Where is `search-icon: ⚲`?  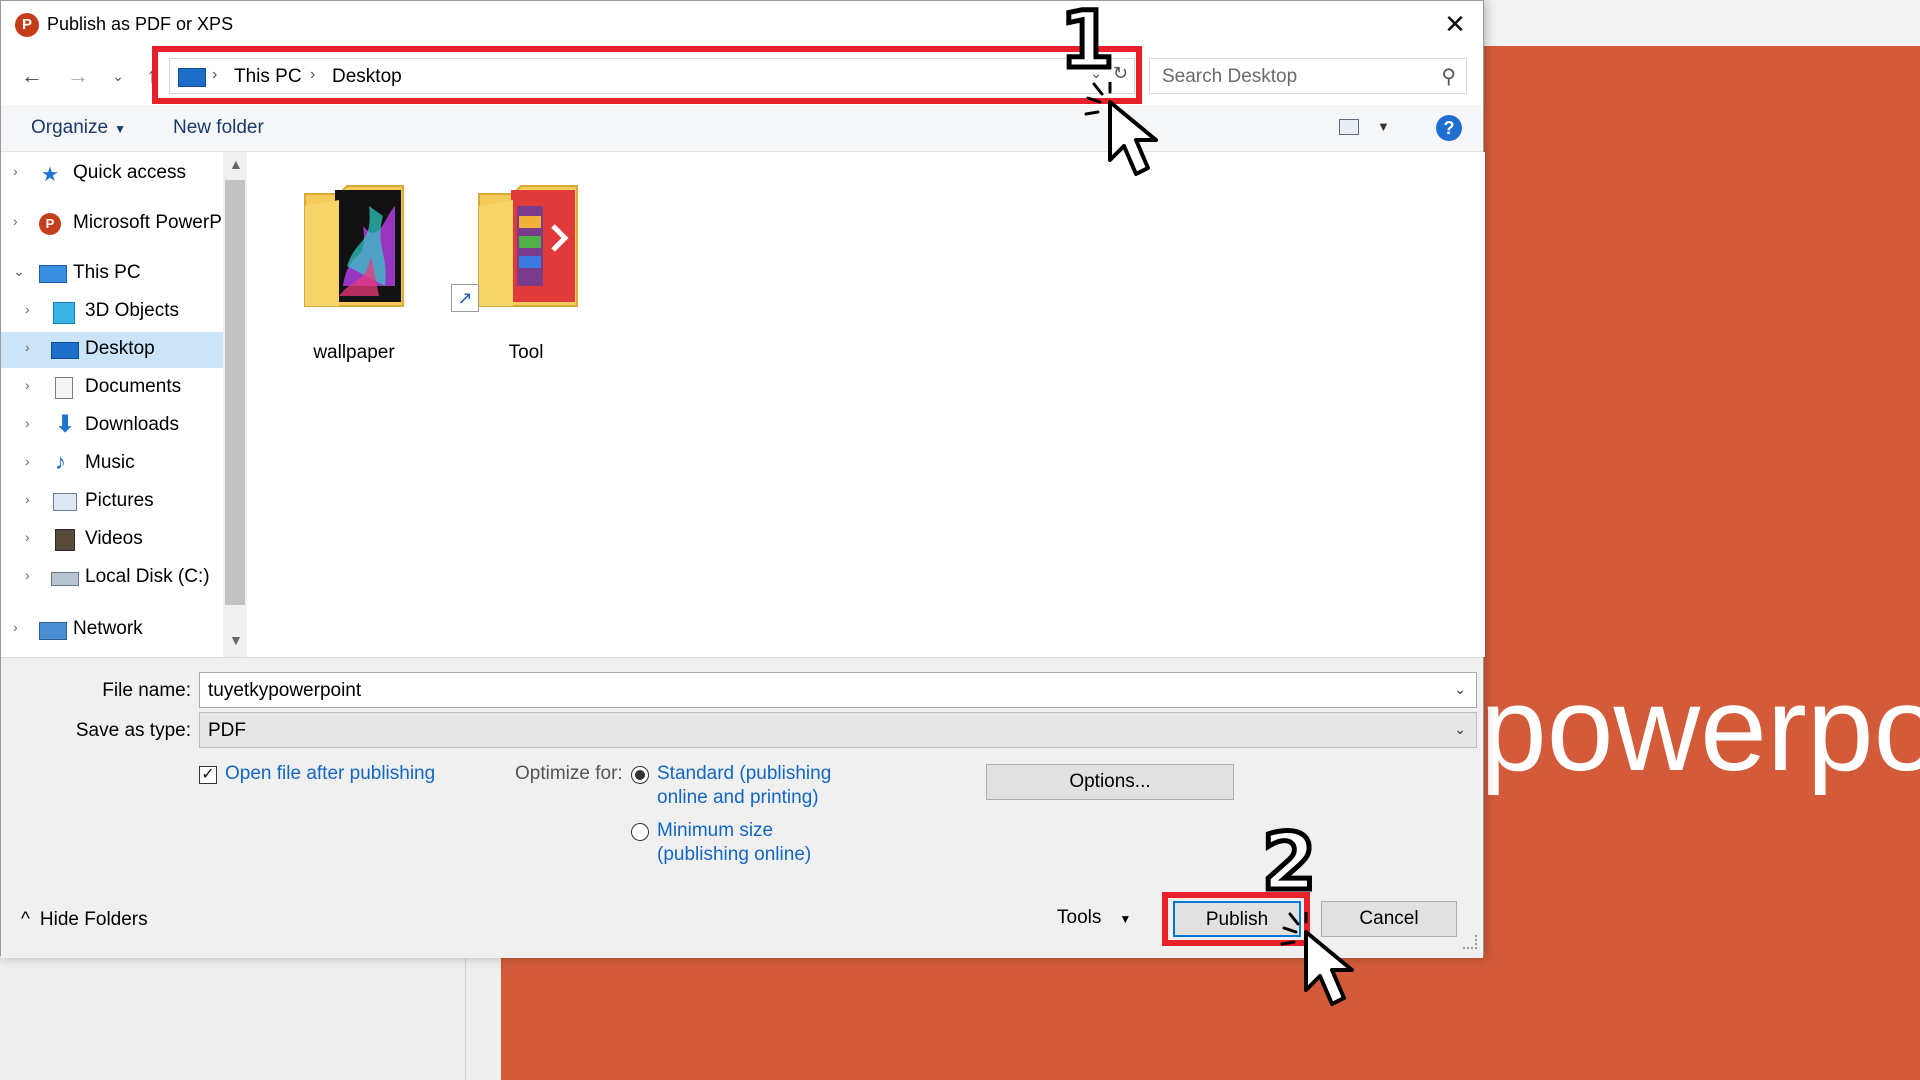 search-icon: ⚲ is located at coordinates (1448, 77).